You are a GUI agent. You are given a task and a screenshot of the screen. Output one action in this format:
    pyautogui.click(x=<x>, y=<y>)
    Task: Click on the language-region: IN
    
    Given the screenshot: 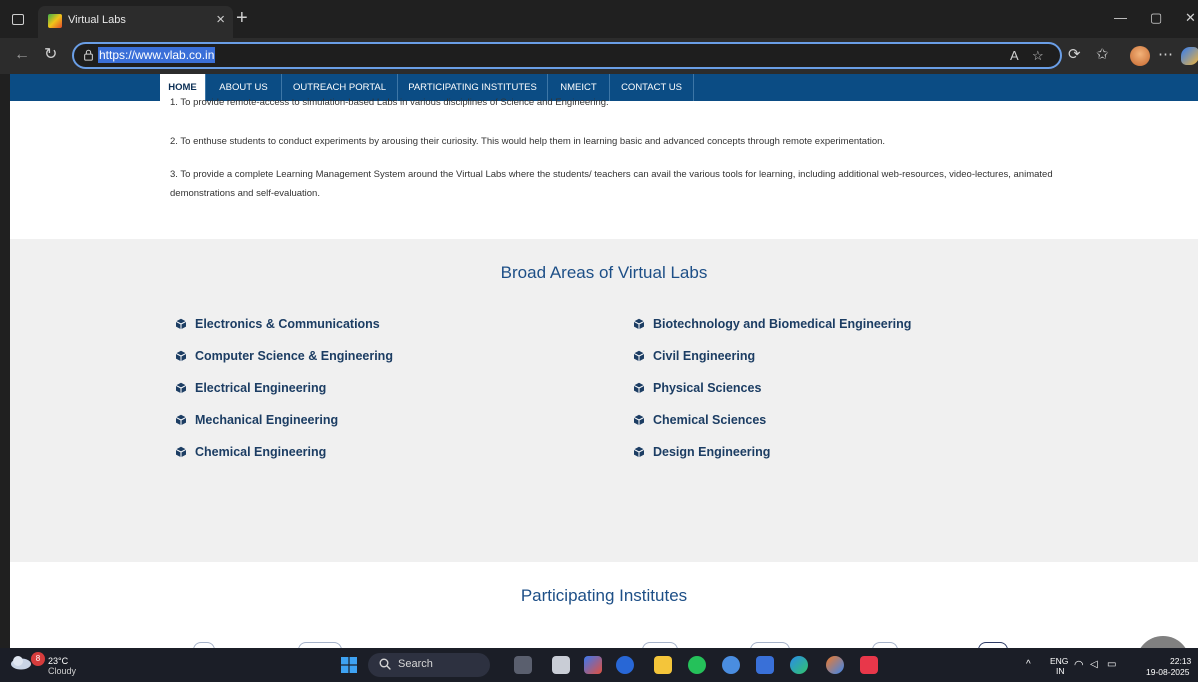 What is the action you would take?
    pyautogui.click(x=1060, y=671)
    